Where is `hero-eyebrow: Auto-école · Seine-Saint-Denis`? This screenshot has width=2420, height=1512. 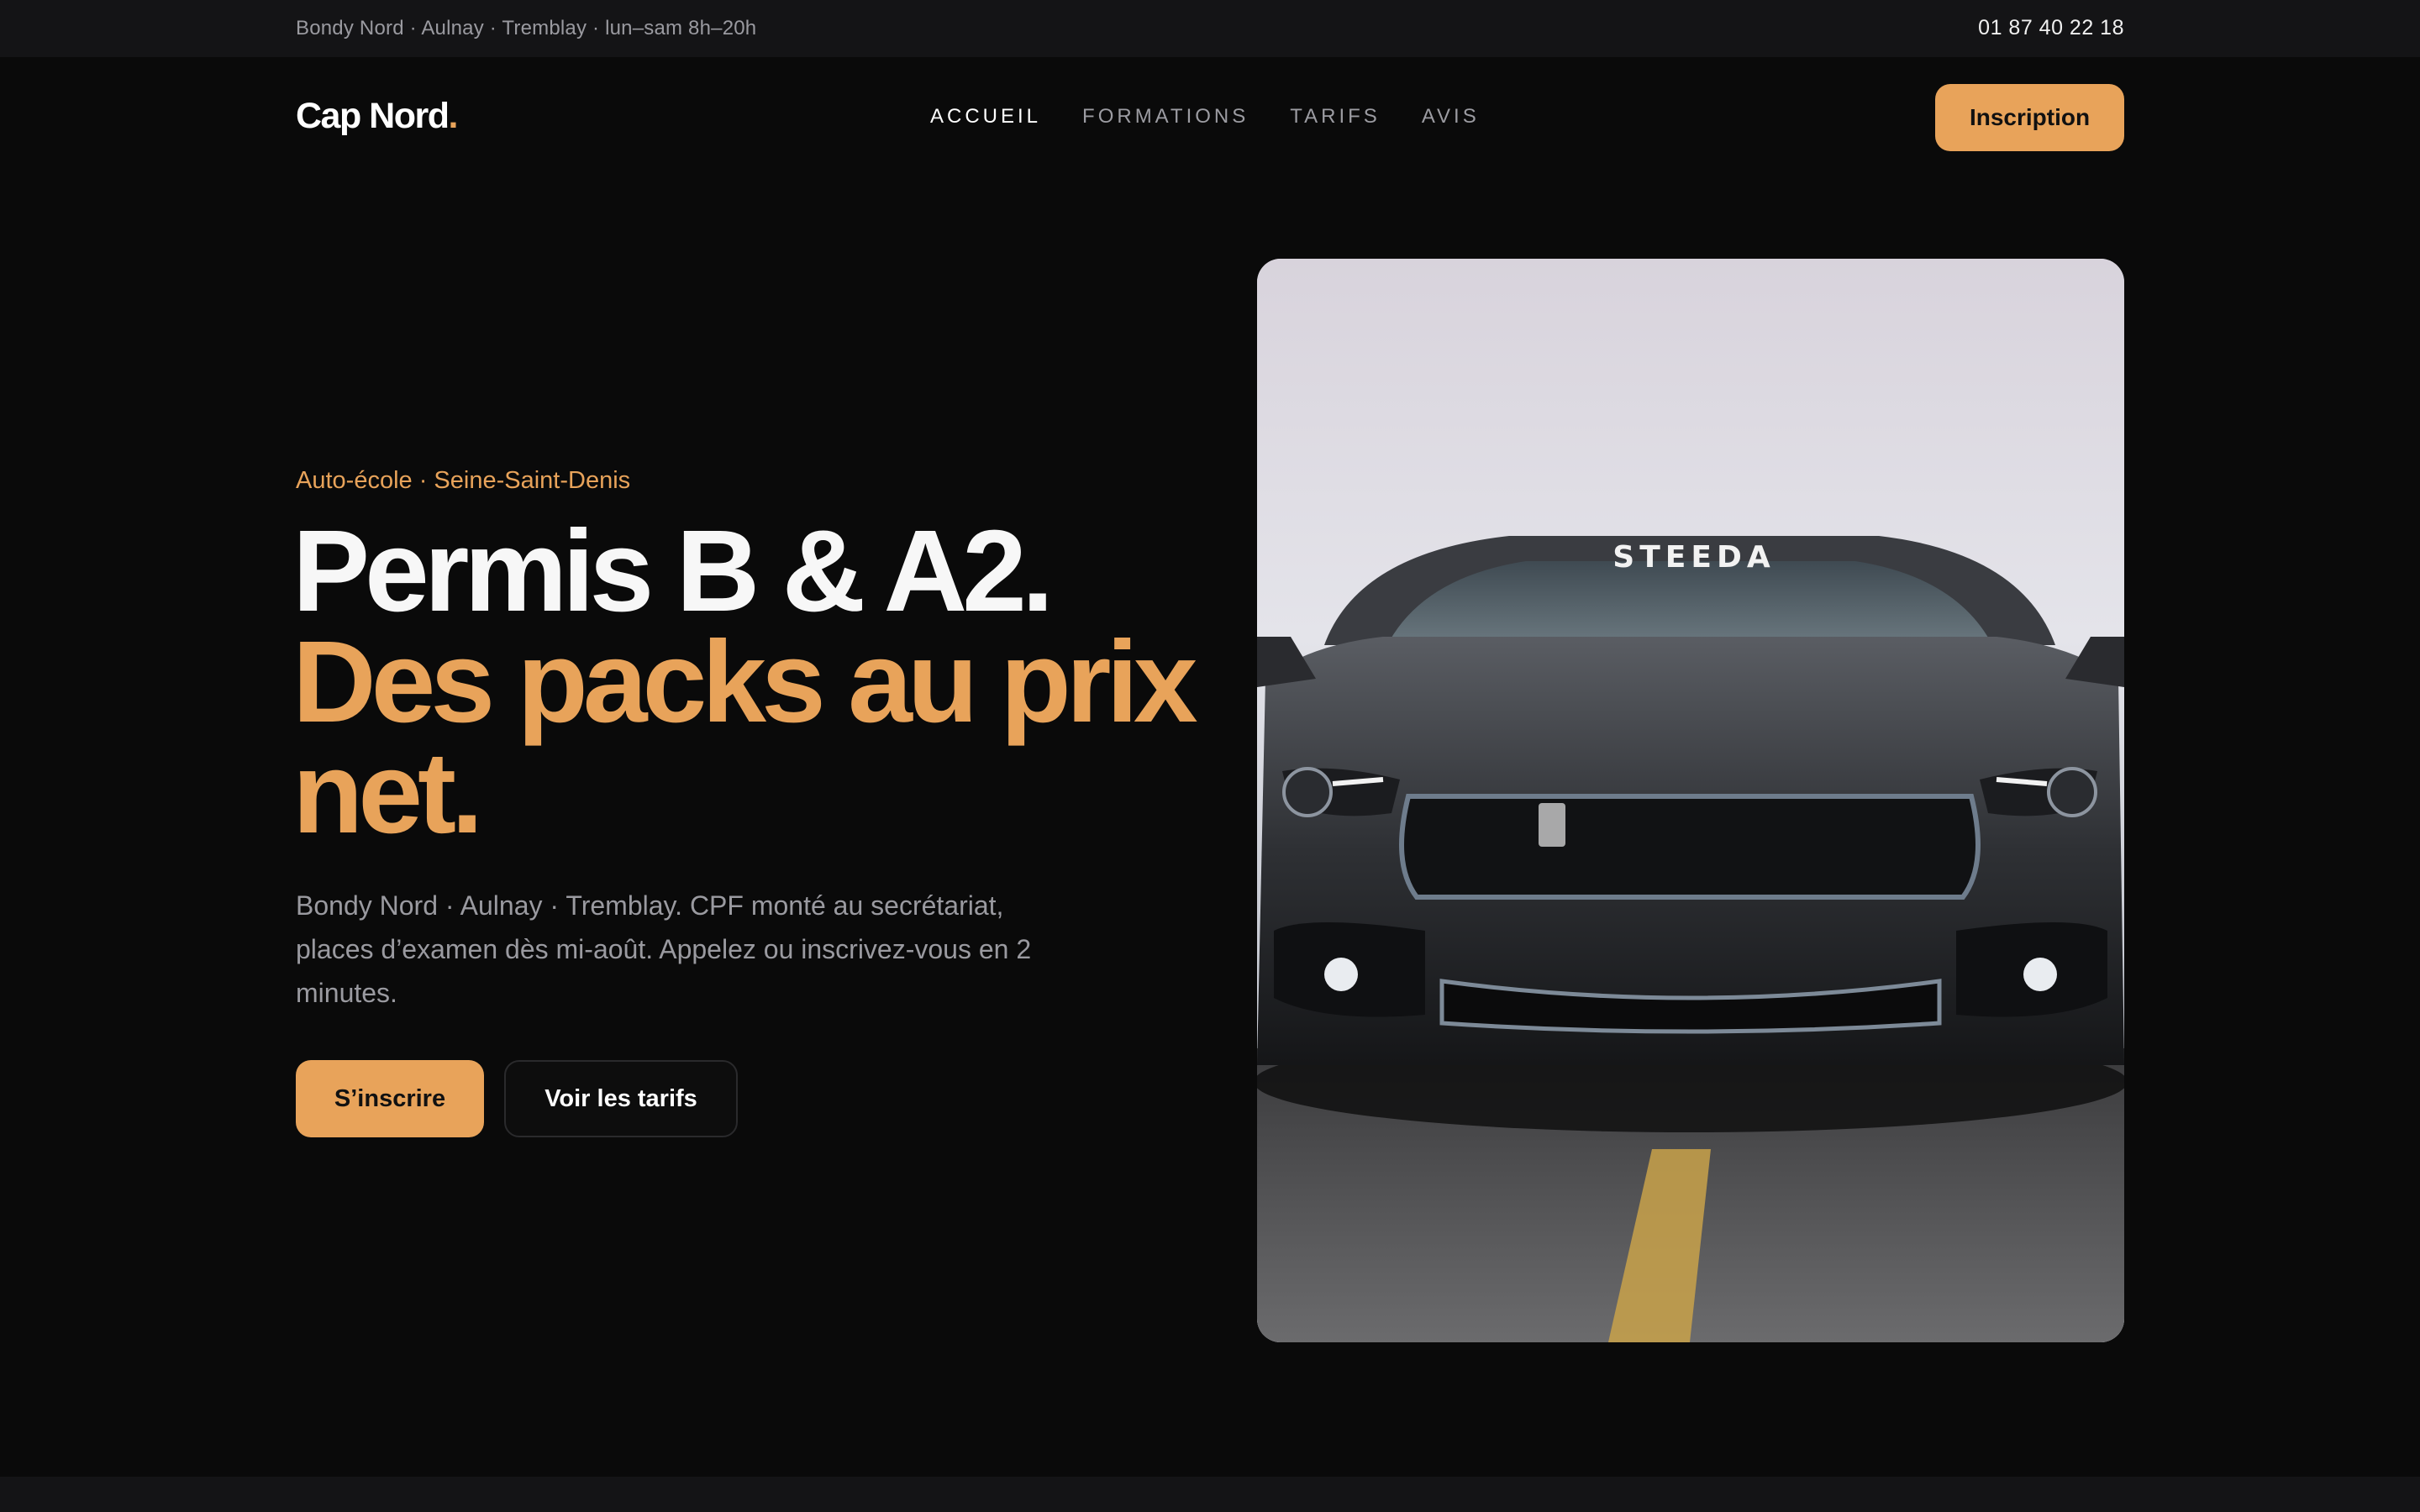
hero-eyebrow: Auto-école · Seine-Saint-Denis is located at coordinates (464, 480).